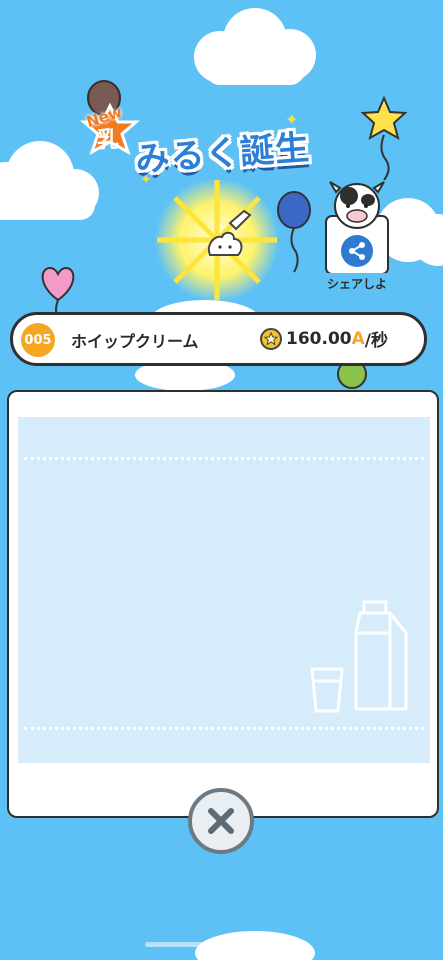 The width and height of the screenshot is (443, 960). What do you see at coordinates (223, 944) in the screenshot?
I see `home-indicator` at bounding box center [223, 944].